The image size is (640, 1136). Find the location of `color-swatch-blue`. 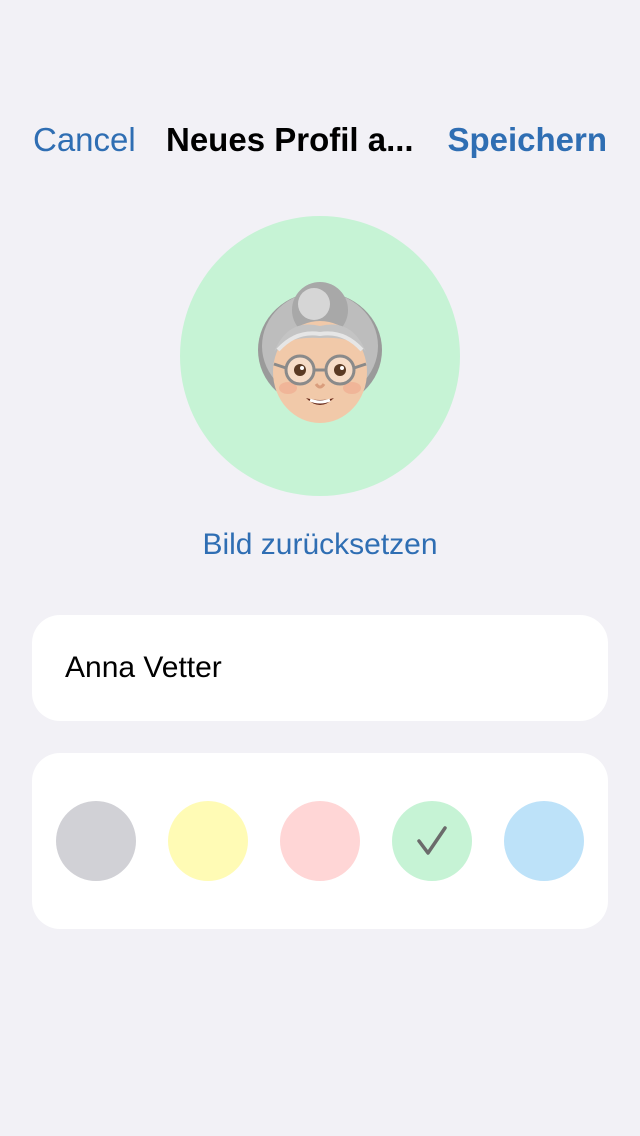

color-swatch-blue is located at coordinates (544, 841).